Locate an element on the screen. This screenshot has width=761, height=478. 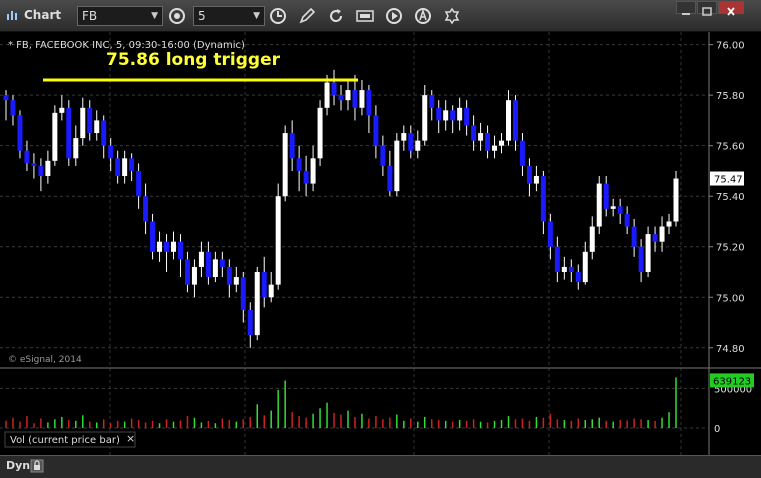
settings-icon is located at coordinates (452, 16).